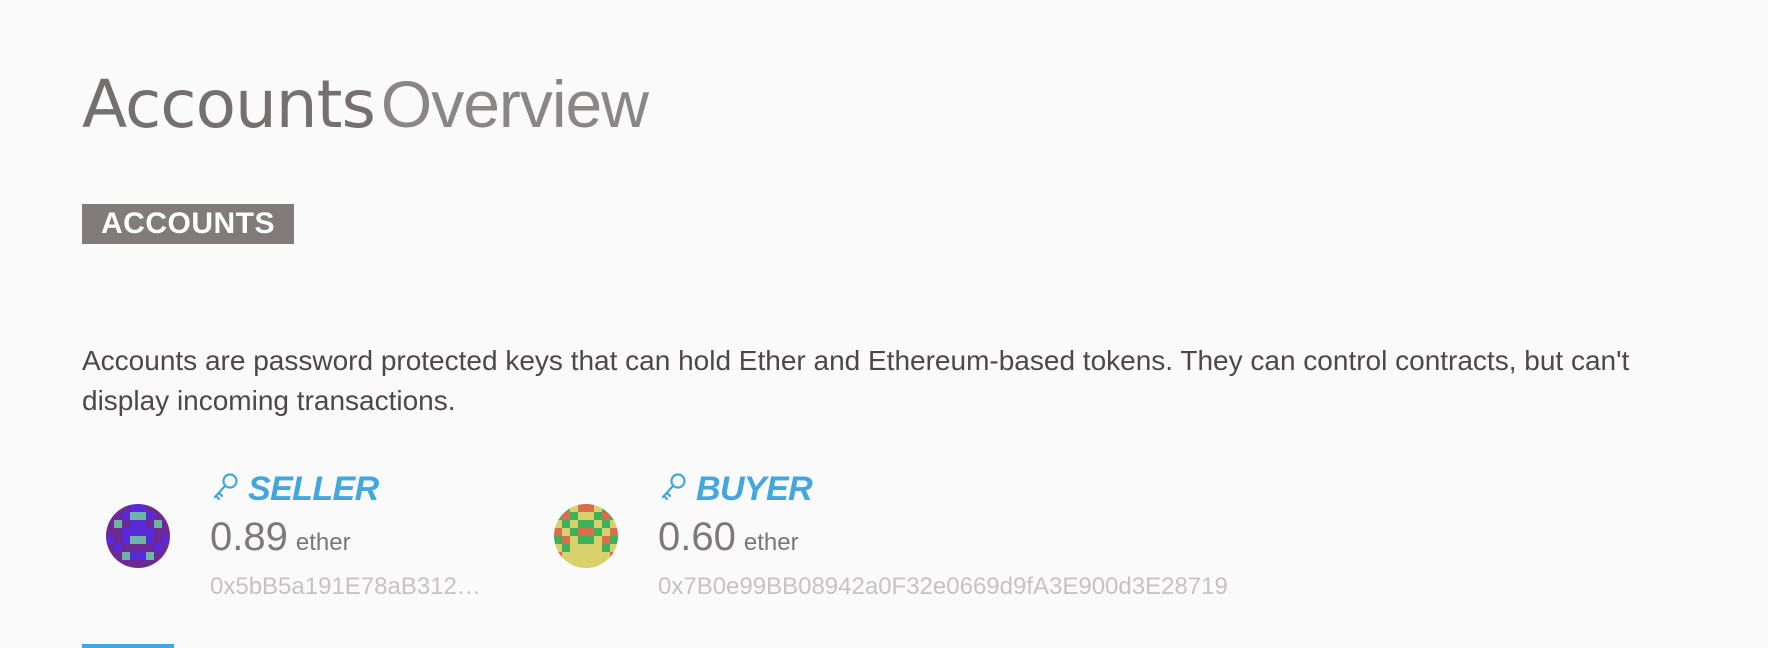 The image size is (1768, 648). What do you see at coordinates (188, 224) in the screenshot?
I see `accounts-section-badge: ACCOUNTS` at bounding box center [188, 224].